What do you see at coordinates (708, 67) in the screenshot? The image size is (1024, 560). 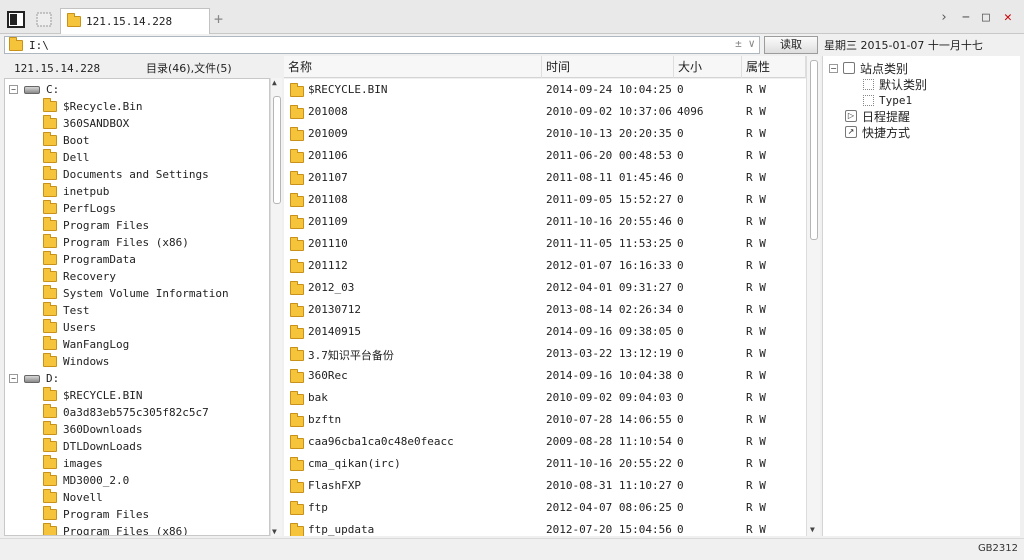 I see `column-size: 大小` at bounding box center [708, 67].